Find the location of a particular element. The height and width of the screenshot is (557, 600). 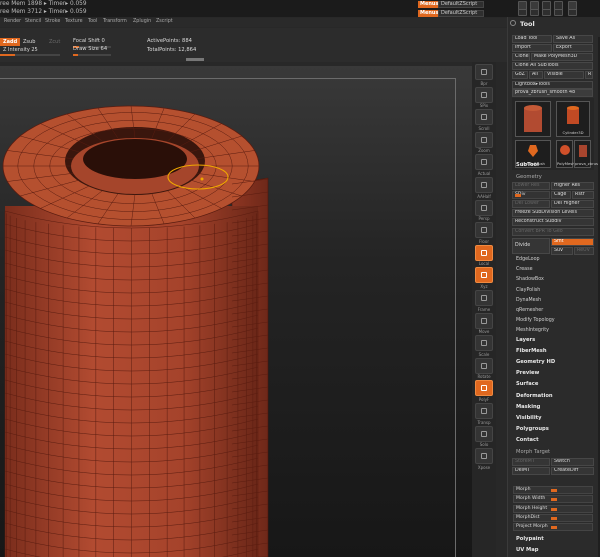

del-higher-button: Del Higher is located at coordinates (572, 204).